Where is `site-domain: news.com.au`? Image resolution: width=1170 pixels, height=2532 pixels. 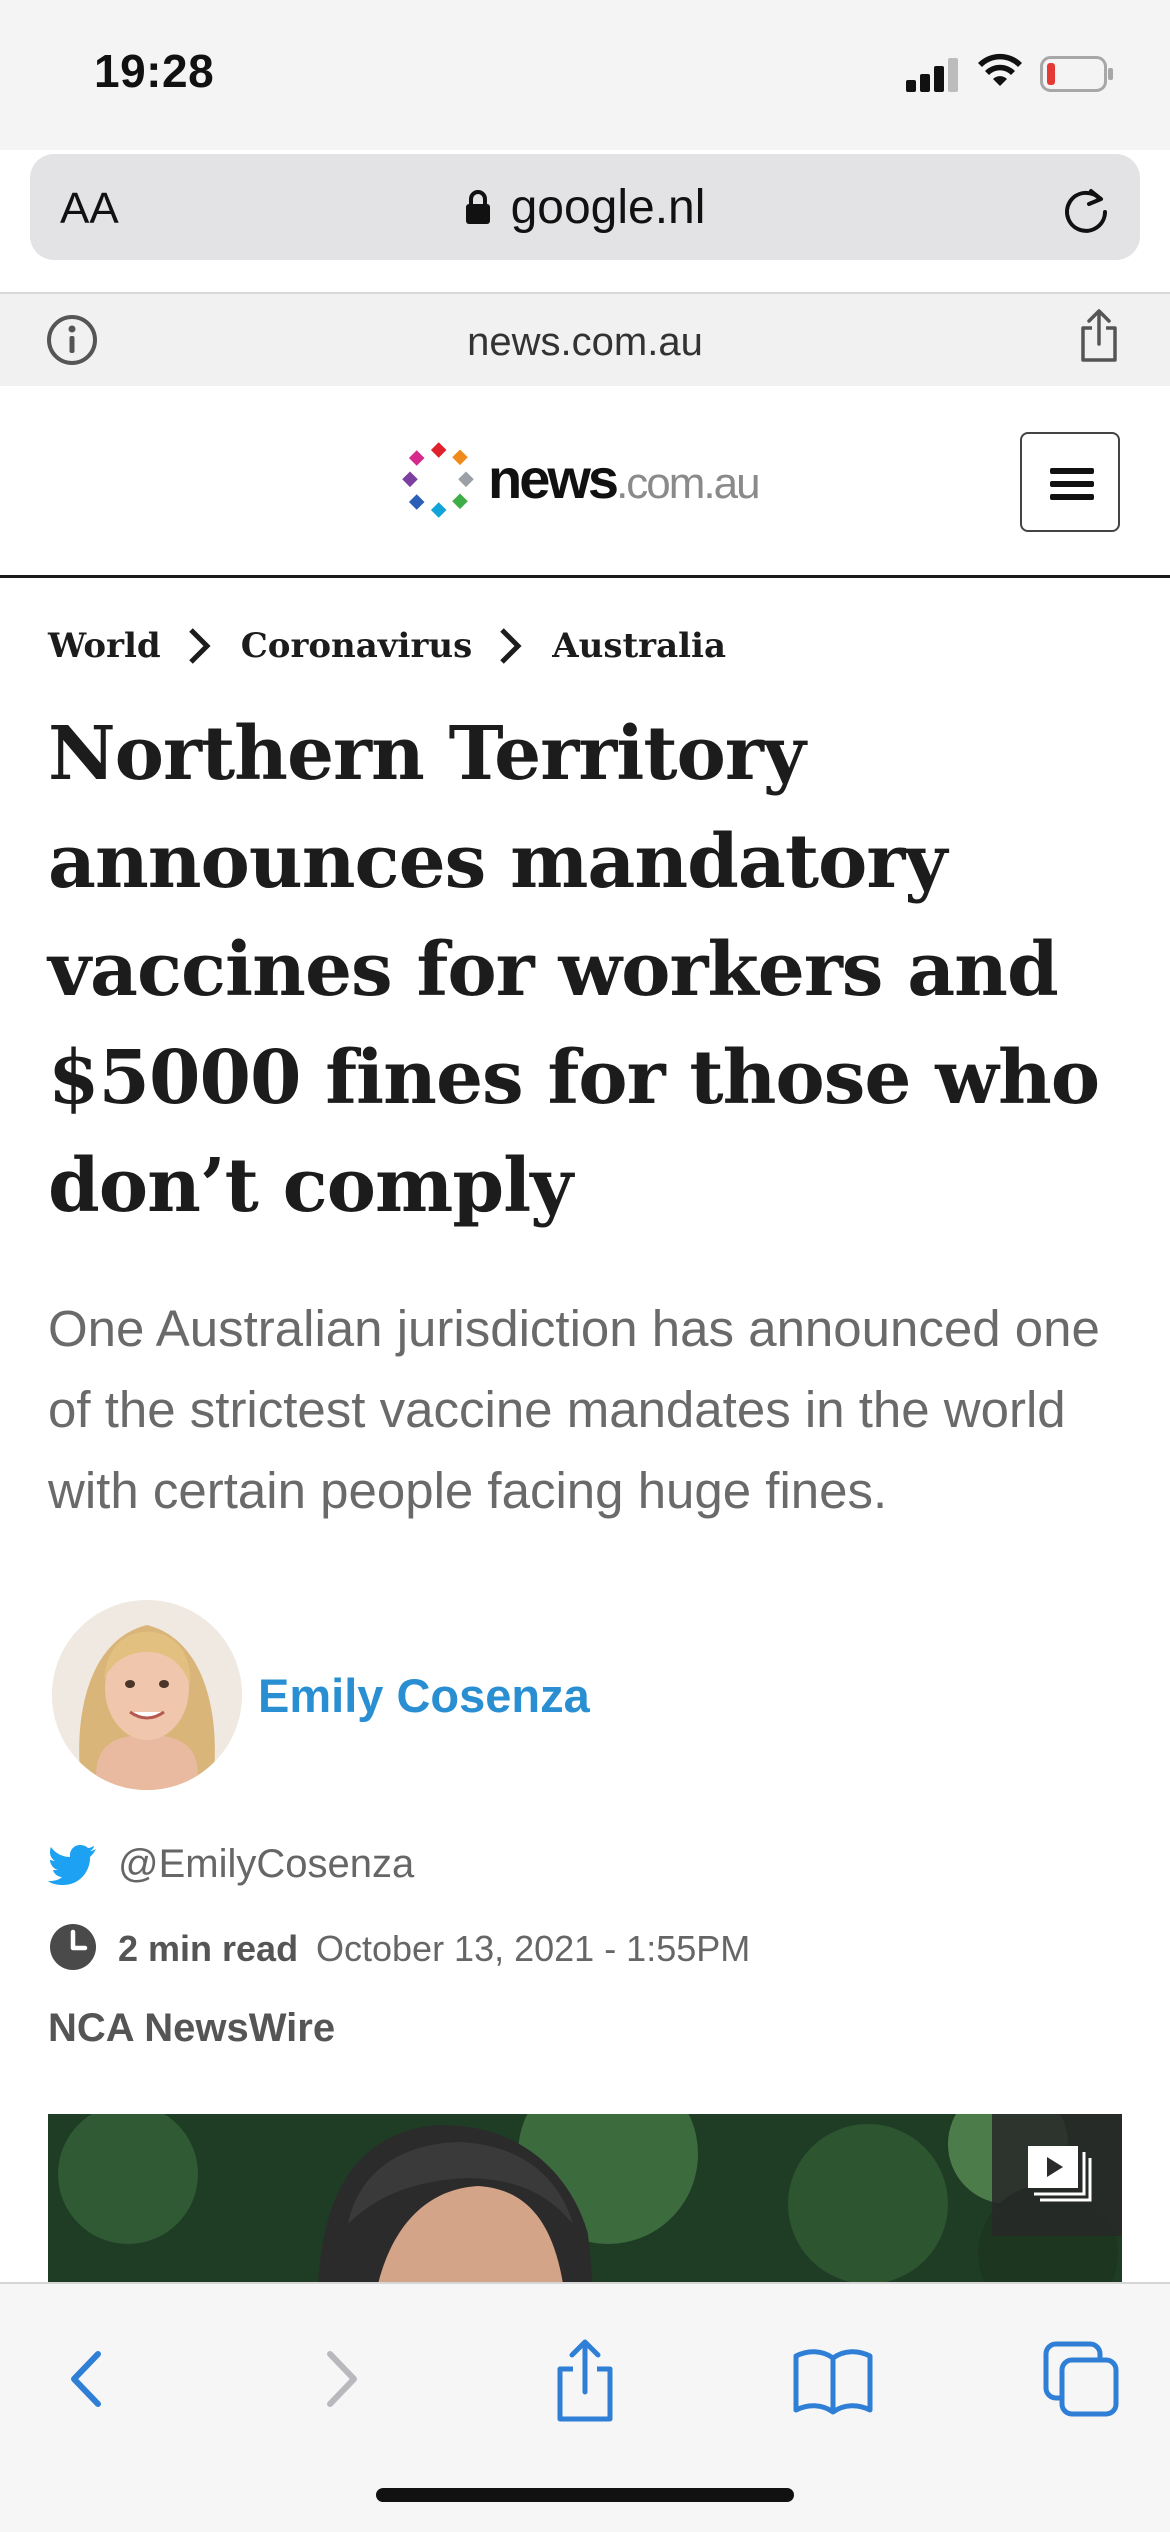 site-domain: news.com.au is located at coordinates (585, 342).